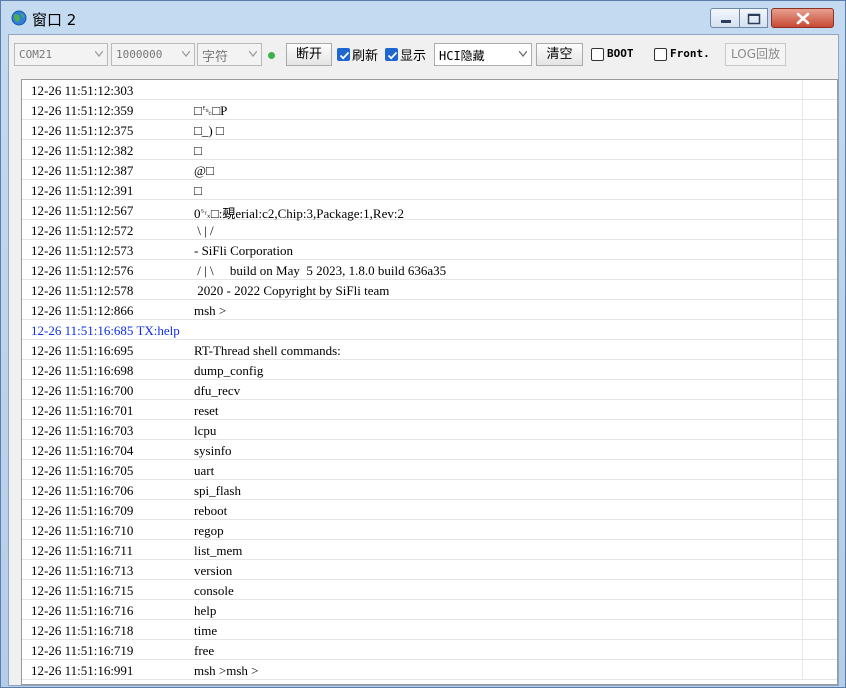 The image size is (846, 688). I want to click on log-replay-button: LOG回放, so click(755, 54).